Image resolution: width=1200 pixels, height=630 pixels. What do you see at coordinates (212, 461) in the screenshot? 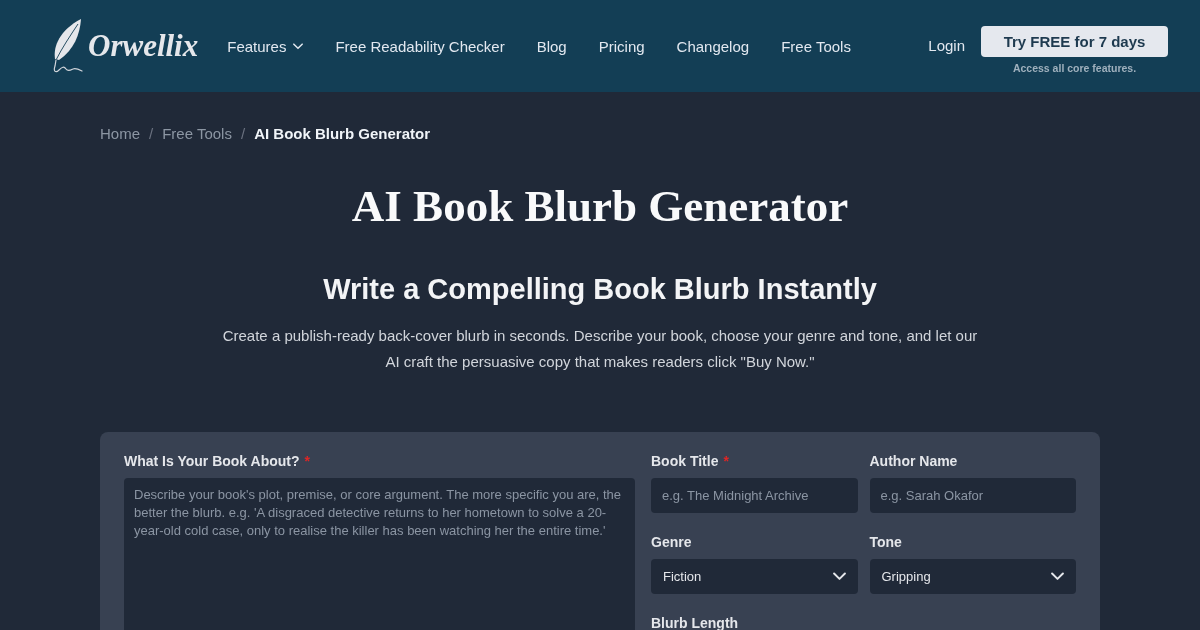
I see `field-label: What Is Your Book About?` at bounding box center [212, 461].